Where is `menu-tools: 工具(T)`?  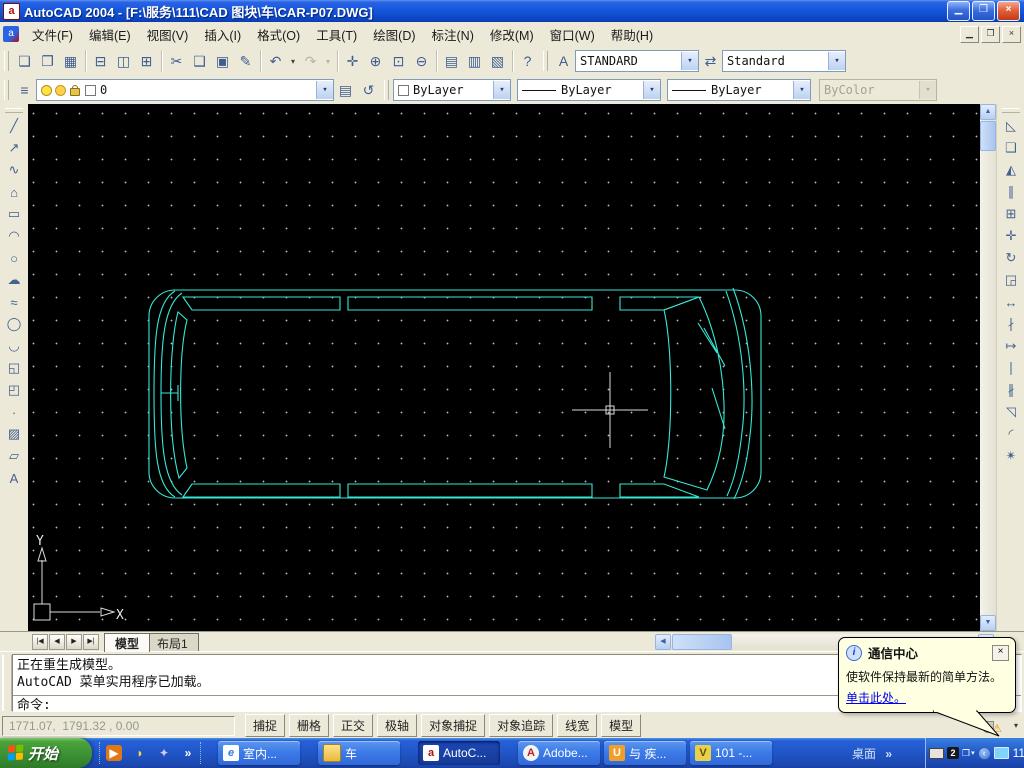
menu-tools: 工具(T) is located at coordinates (336, 34).